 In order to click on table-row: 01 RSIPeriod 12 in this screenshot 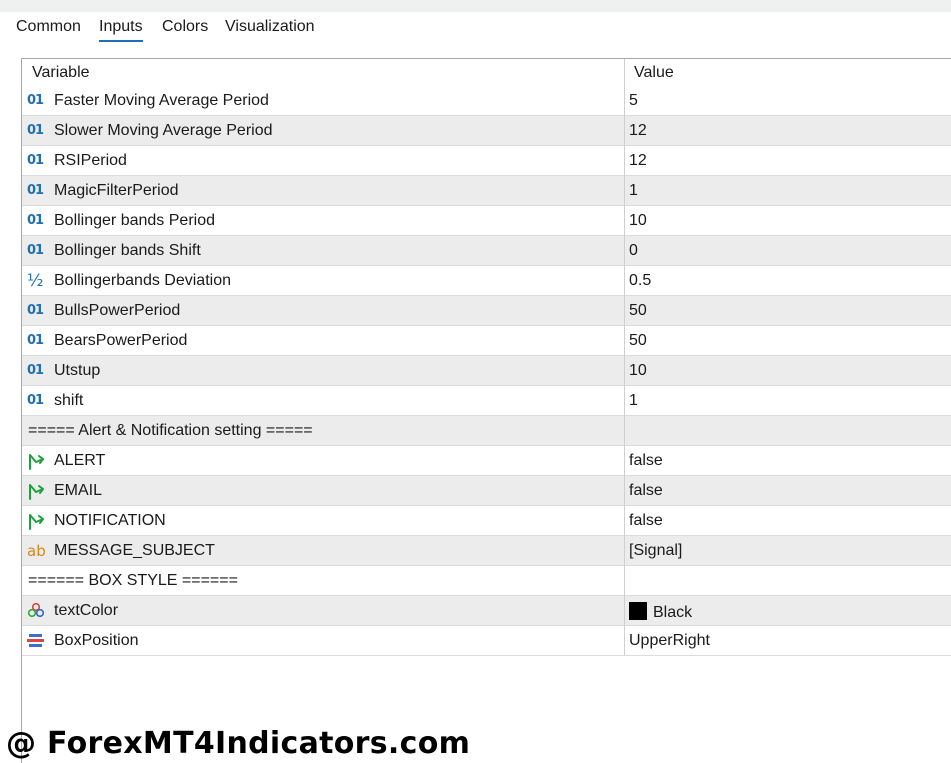, I will do `click(486, 161)`.